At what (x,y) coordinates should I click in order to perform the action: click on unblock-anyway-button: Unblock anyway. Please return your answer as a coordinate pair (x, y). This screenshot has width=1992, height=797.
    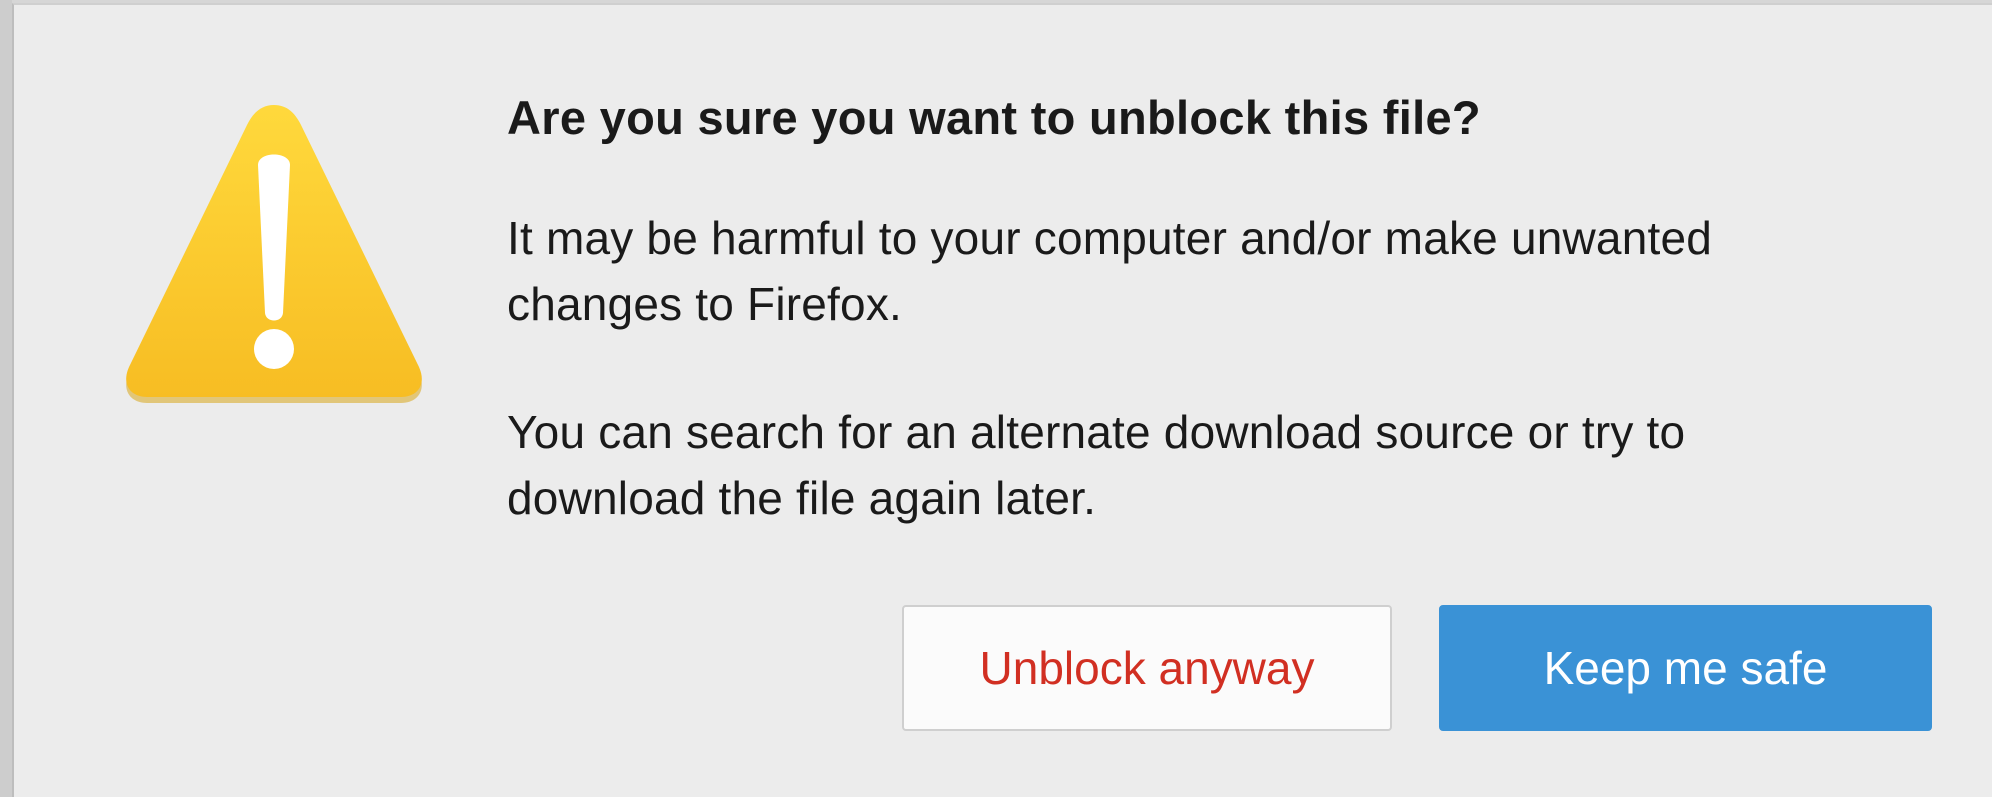
    Looking at the image, I should click on (1147, 668).